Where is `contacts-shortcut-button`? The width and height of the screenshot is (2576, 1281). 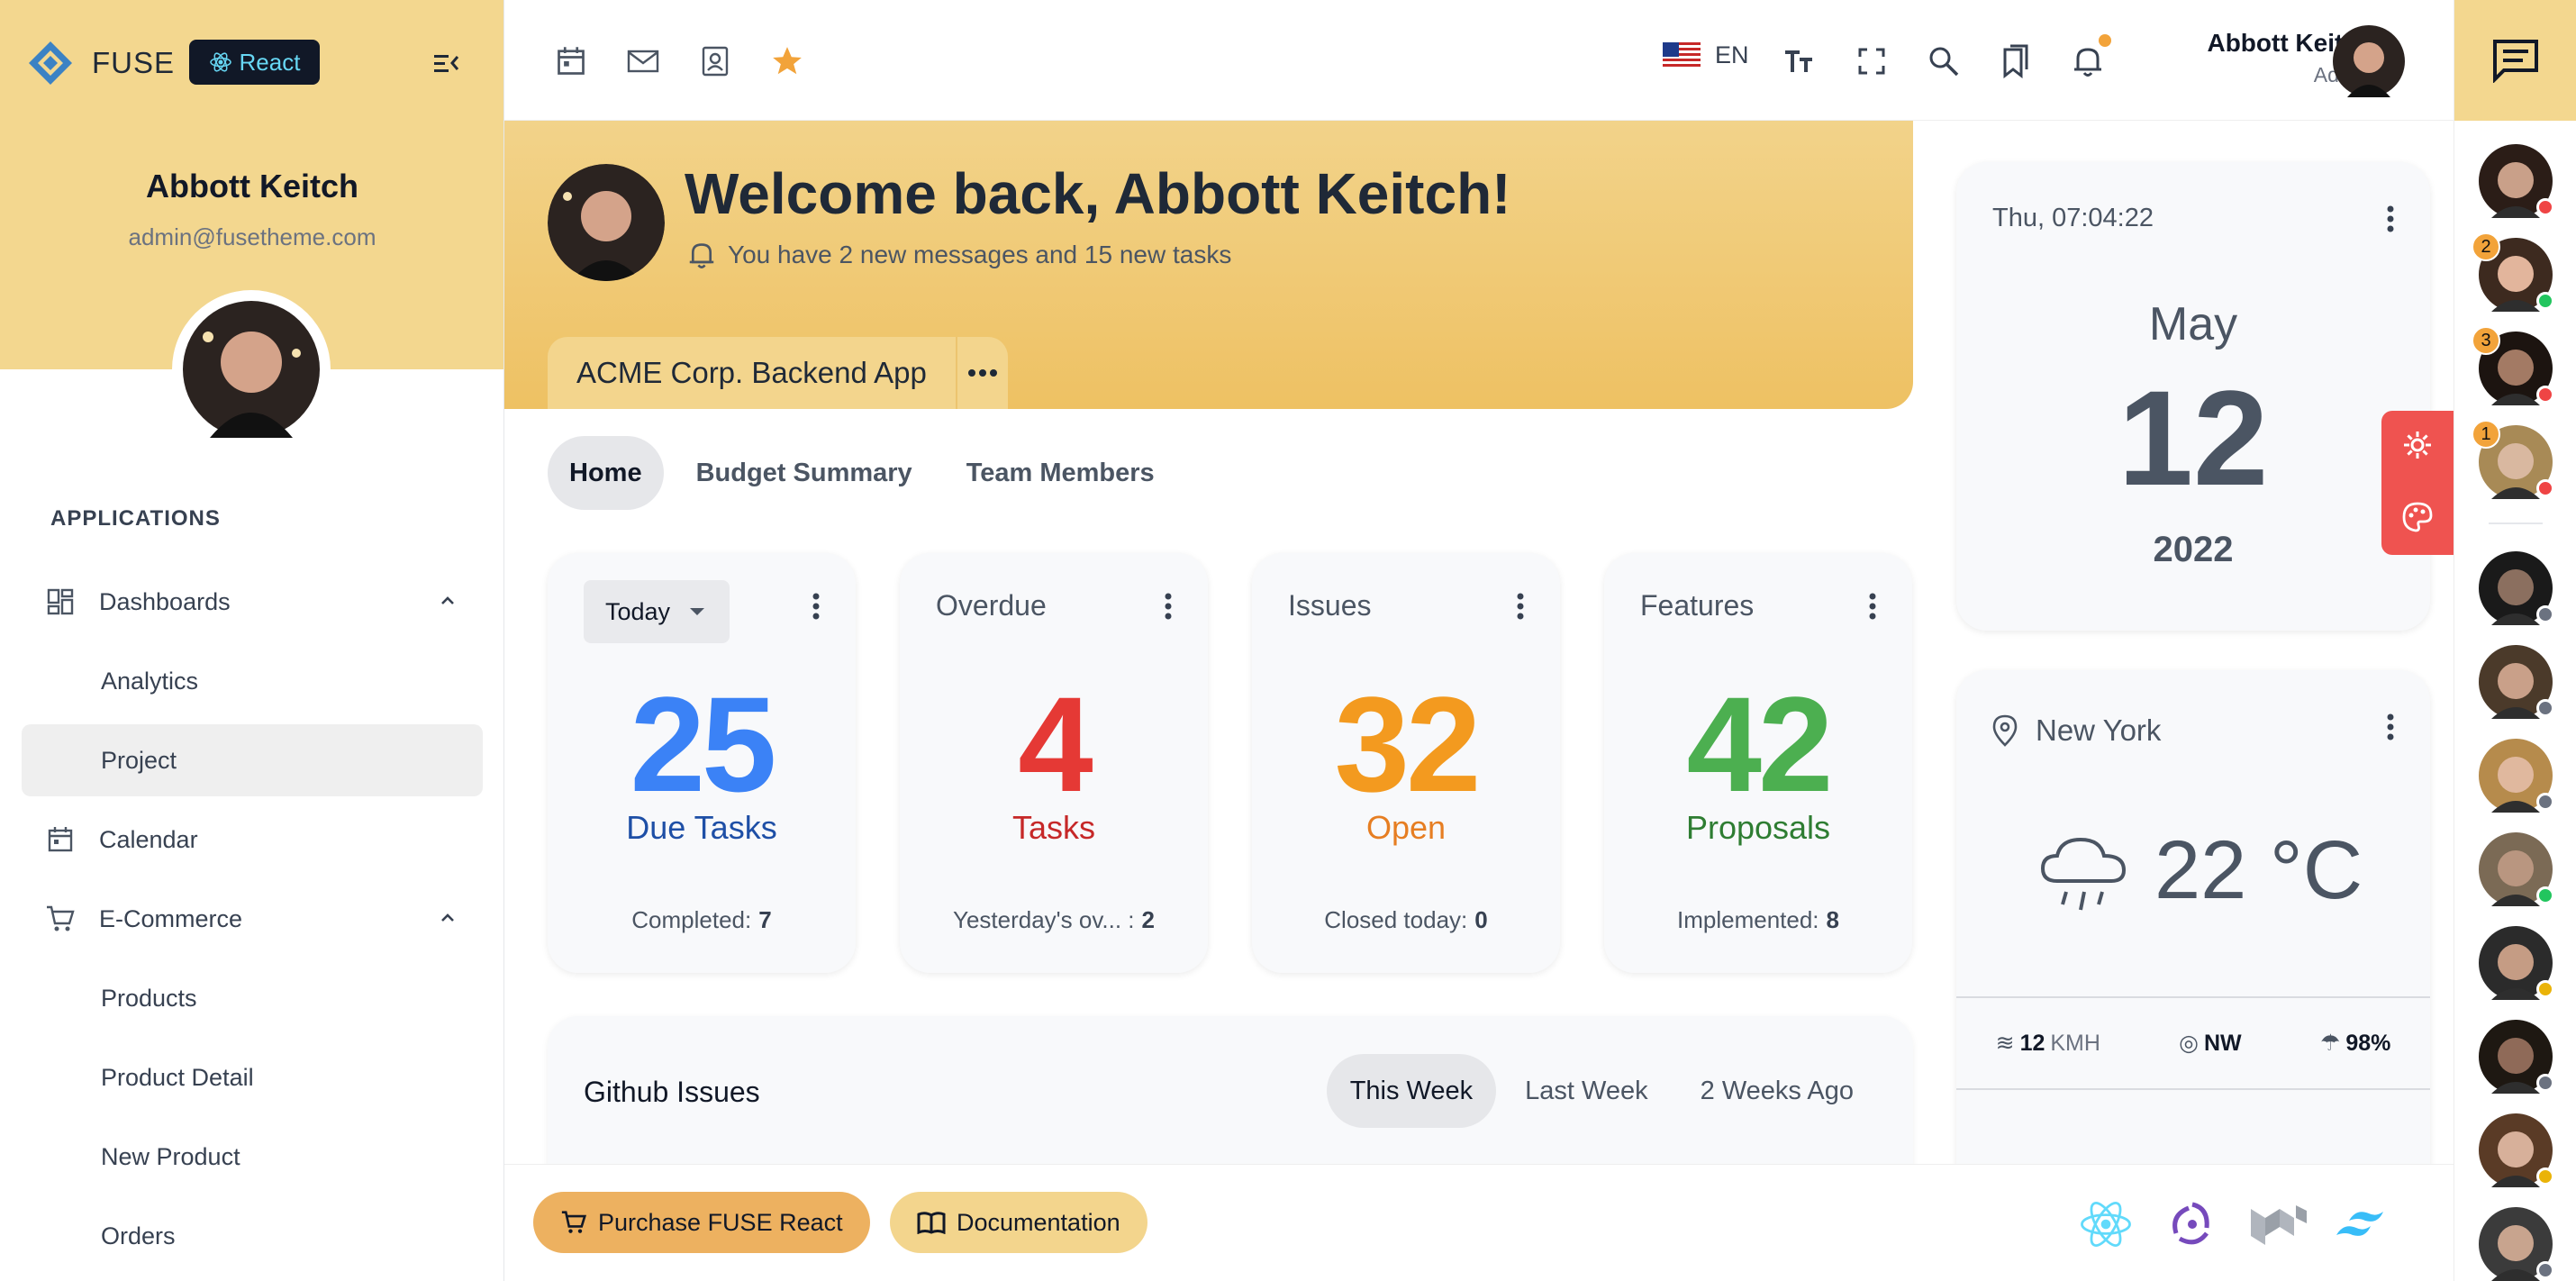 contacts-shortcut-button is located at coordinates (715, 61).